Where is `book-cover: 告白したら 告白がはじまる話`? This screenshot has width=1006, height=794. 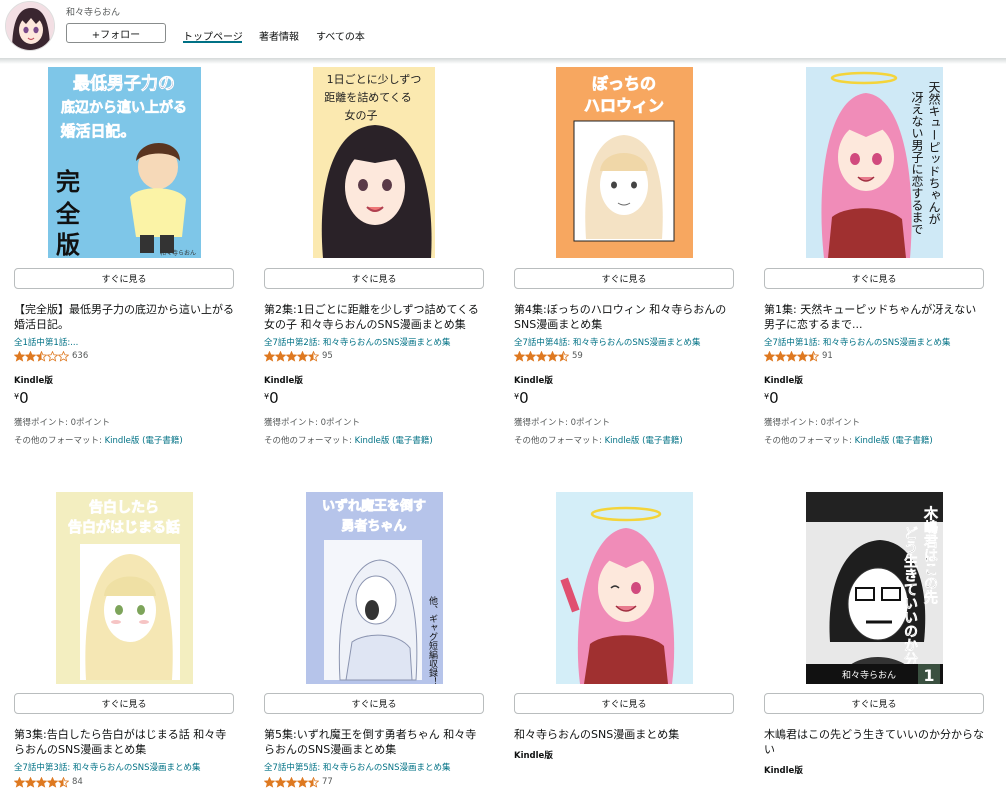
book-cover: 告白したら 告白がはじまる話 is located at coordinates (124, 588).